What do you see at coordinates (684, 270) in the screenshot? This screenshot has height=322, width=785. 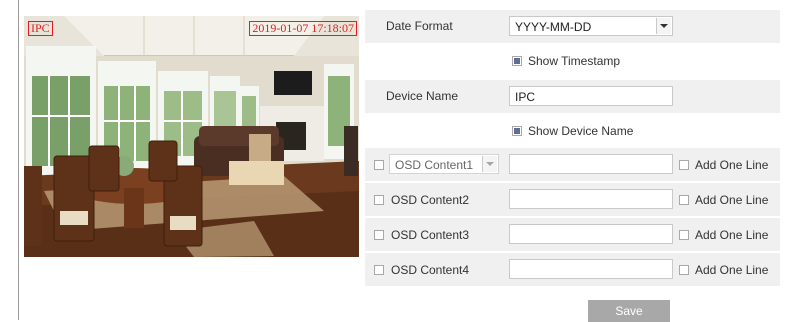 I see `osd-content4-add-line-checkbox` at bounding box center [684, 270].